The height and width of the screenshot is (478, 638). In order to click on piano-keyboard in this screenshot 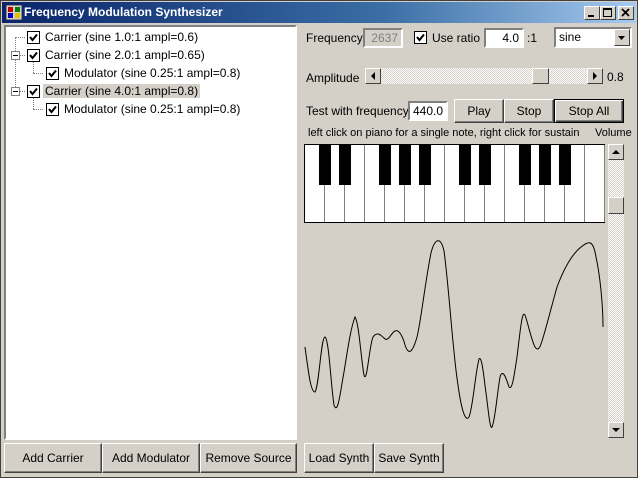, I will do `click(454, 183)`.